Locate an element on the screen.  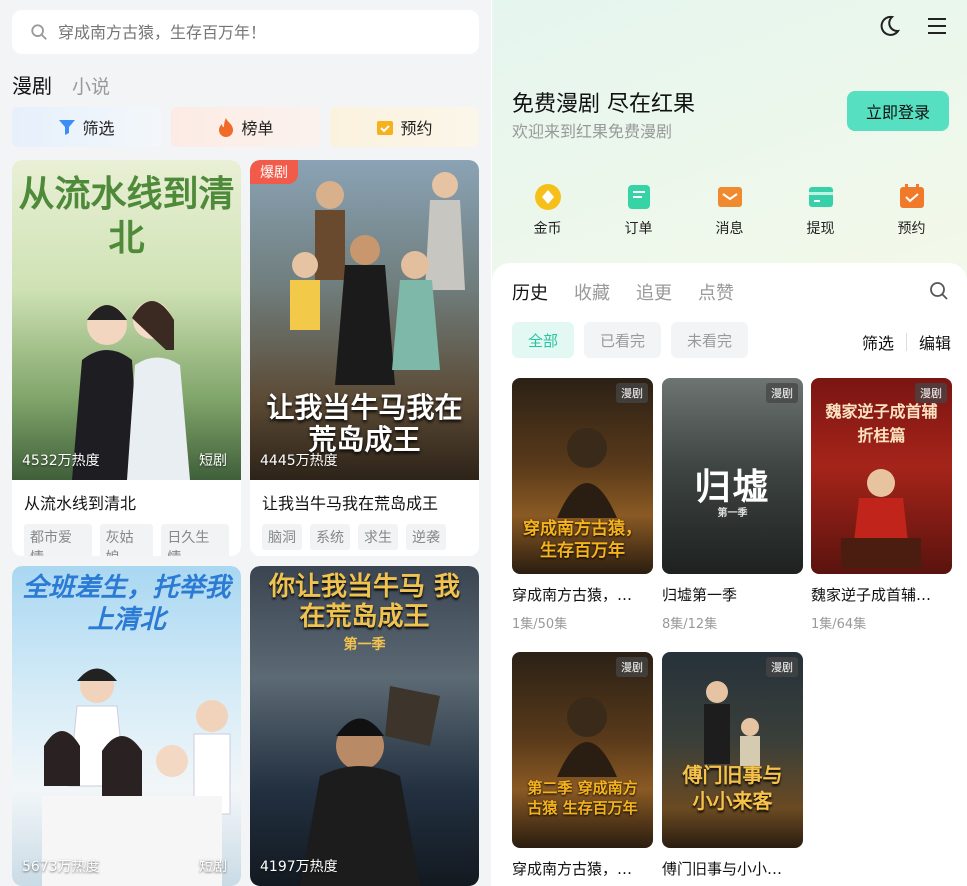
episode-progress: 1集/50集 is located at coordinates (540, 624).